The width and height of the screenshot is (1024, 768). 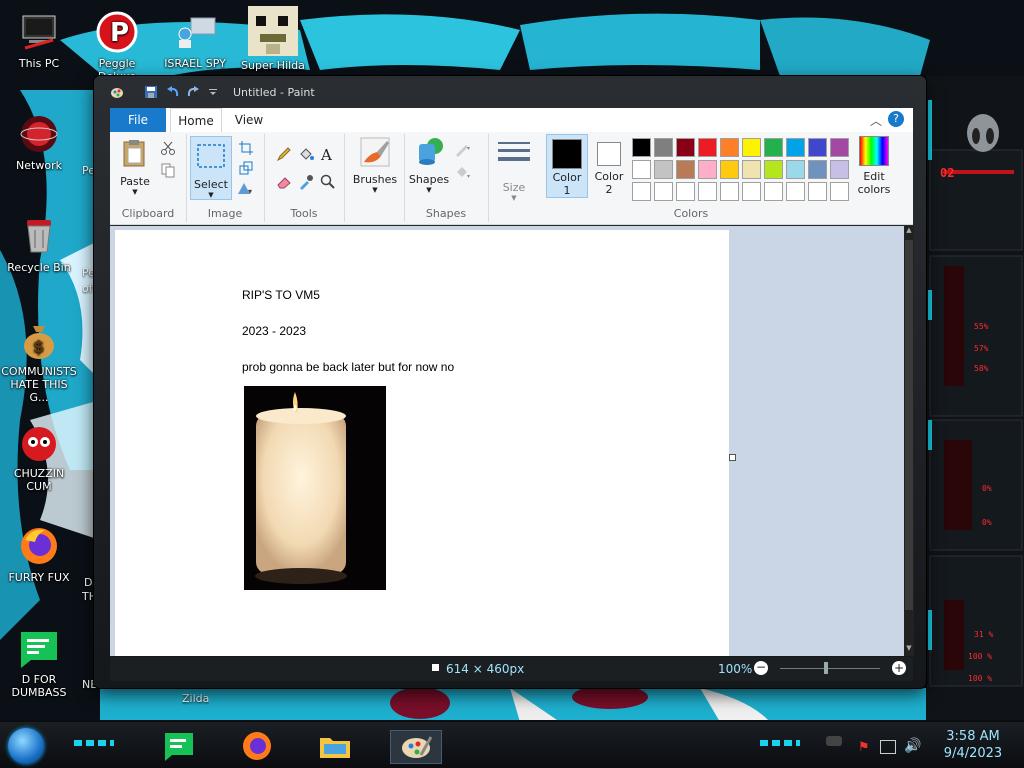 What do you see at coordinates (117, 92) in the screenshot?
I see `paint-app-icon` at bounding box center [117, 92].